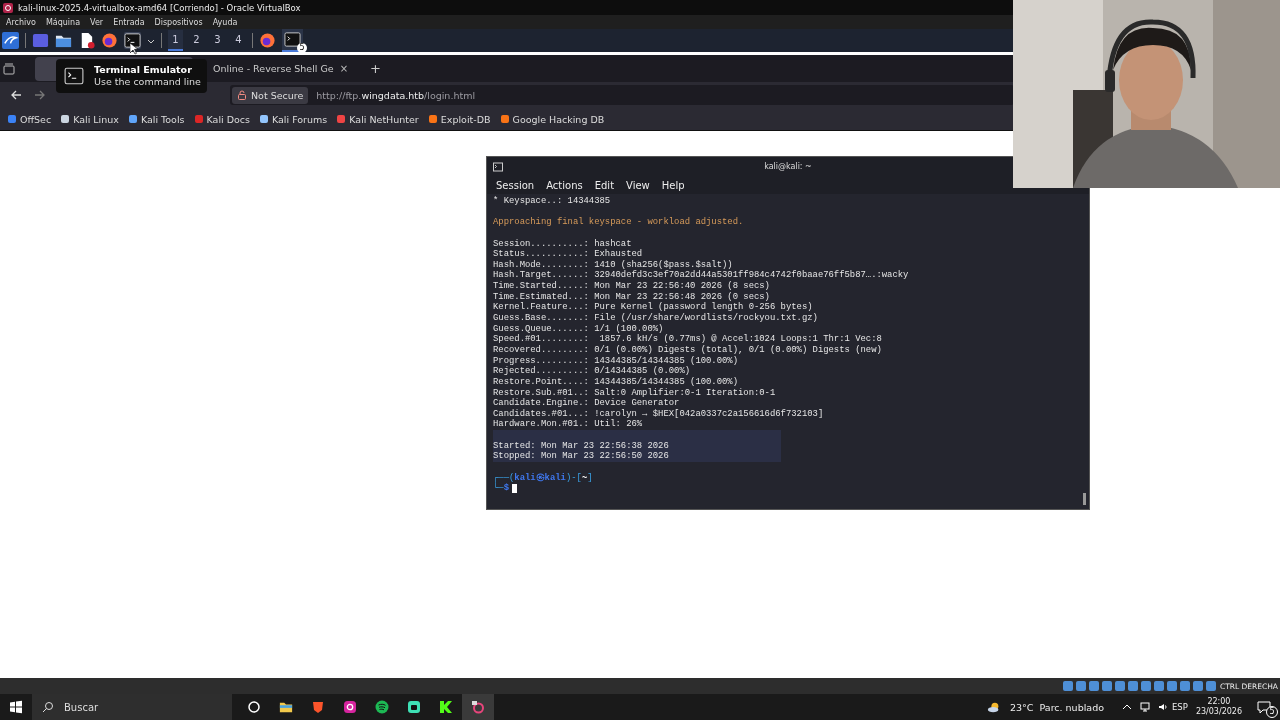  What do you see at coordinates (622, 95) in the screenshot?
I see `address-bar: Not Secure http://ftp.wingdata.htb/login.html` at bounding box center [622, 95].